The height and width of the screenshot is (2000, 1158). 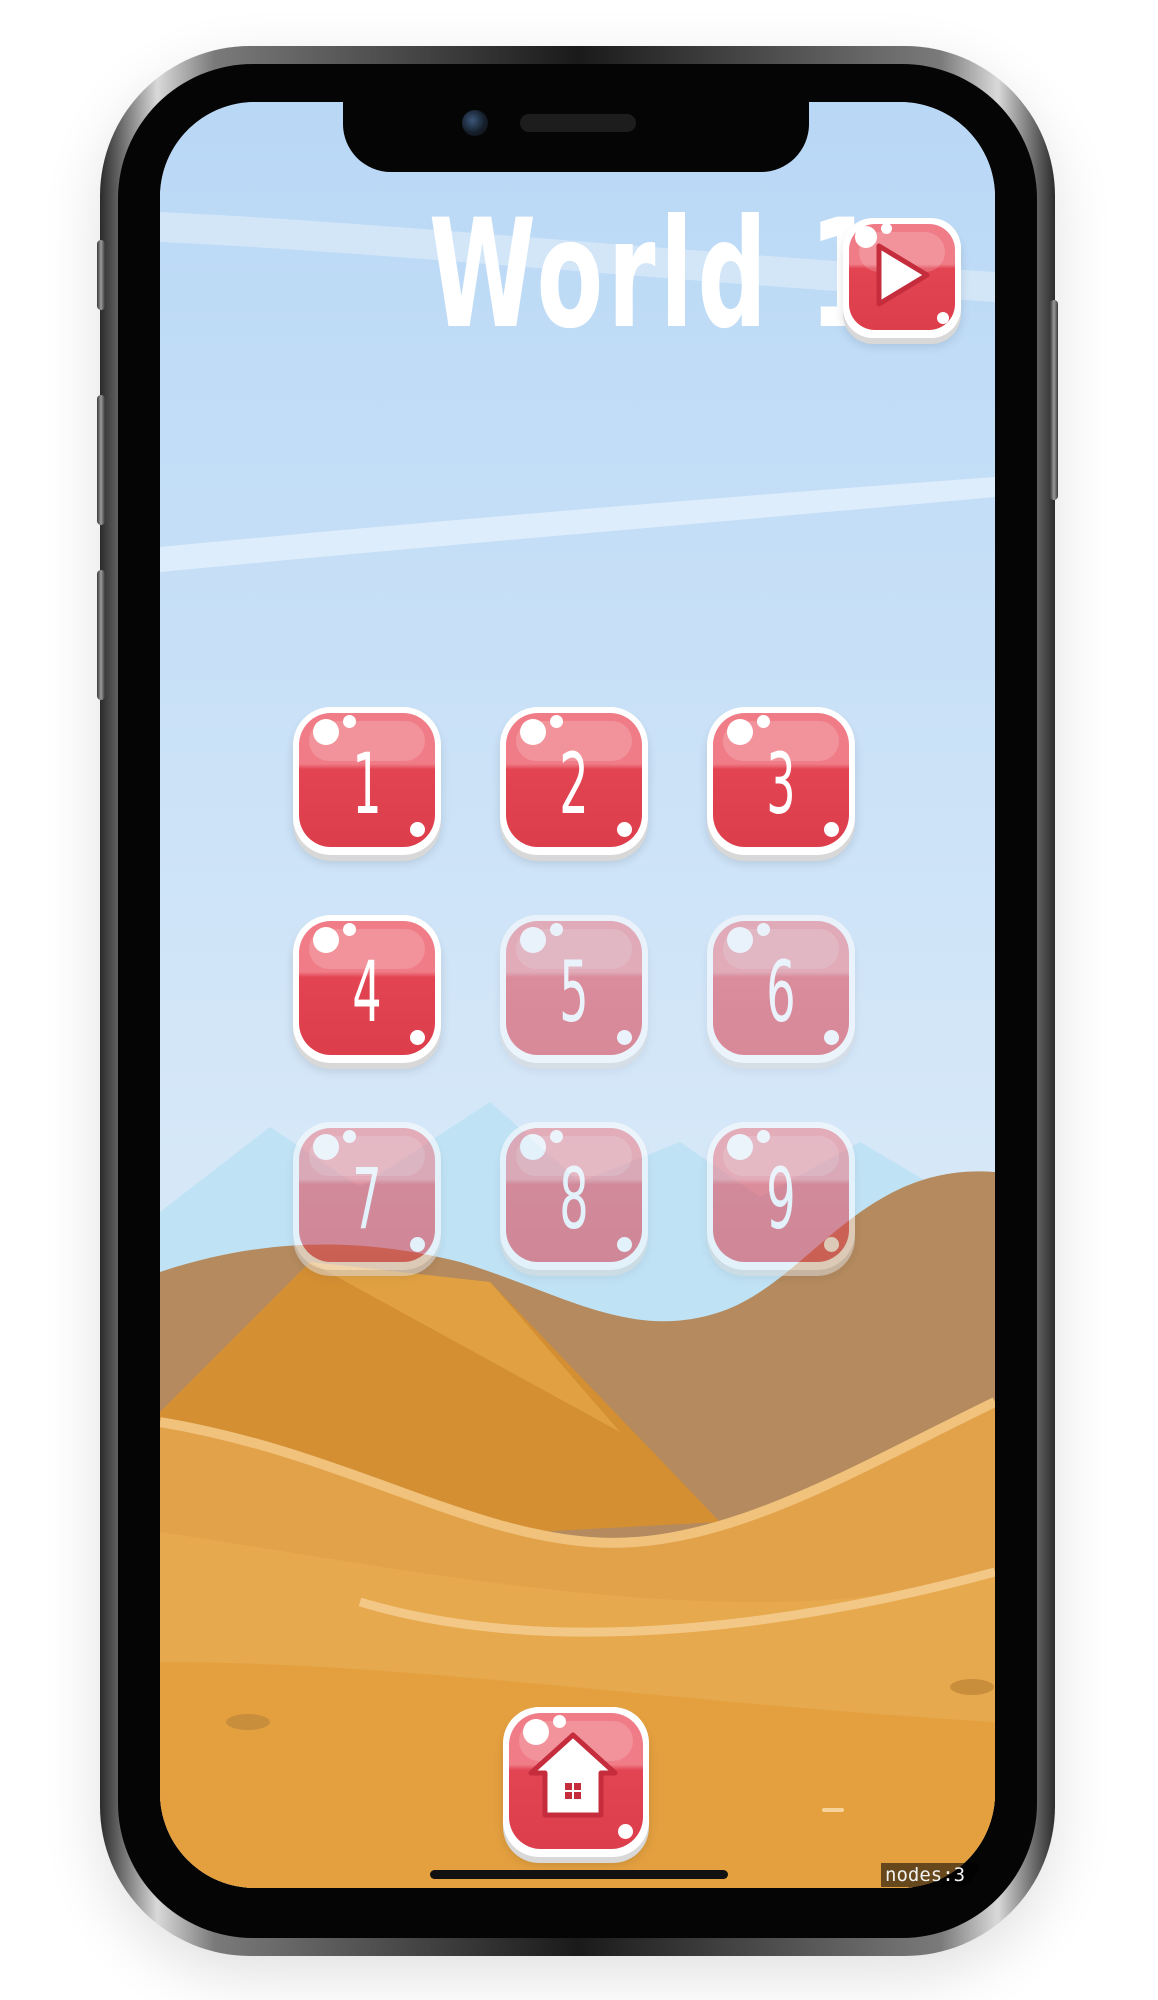 I want to click on level-button-3: 3, so click(x=781, y=781).